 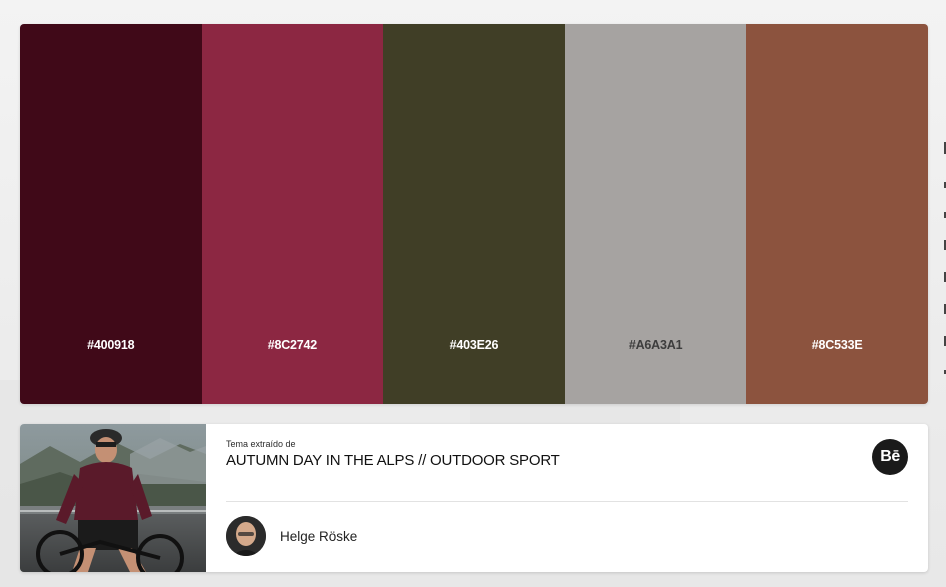 I want to click on divider, so click(x=567, y=501).